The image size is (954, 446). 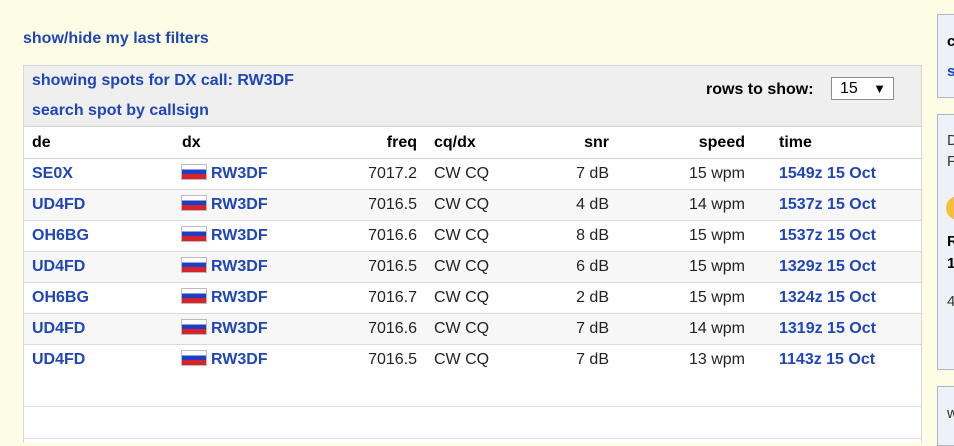 I want to click on showing-spots-link: showing spots for DX call: RW3DF, so click(x=163, y=81).